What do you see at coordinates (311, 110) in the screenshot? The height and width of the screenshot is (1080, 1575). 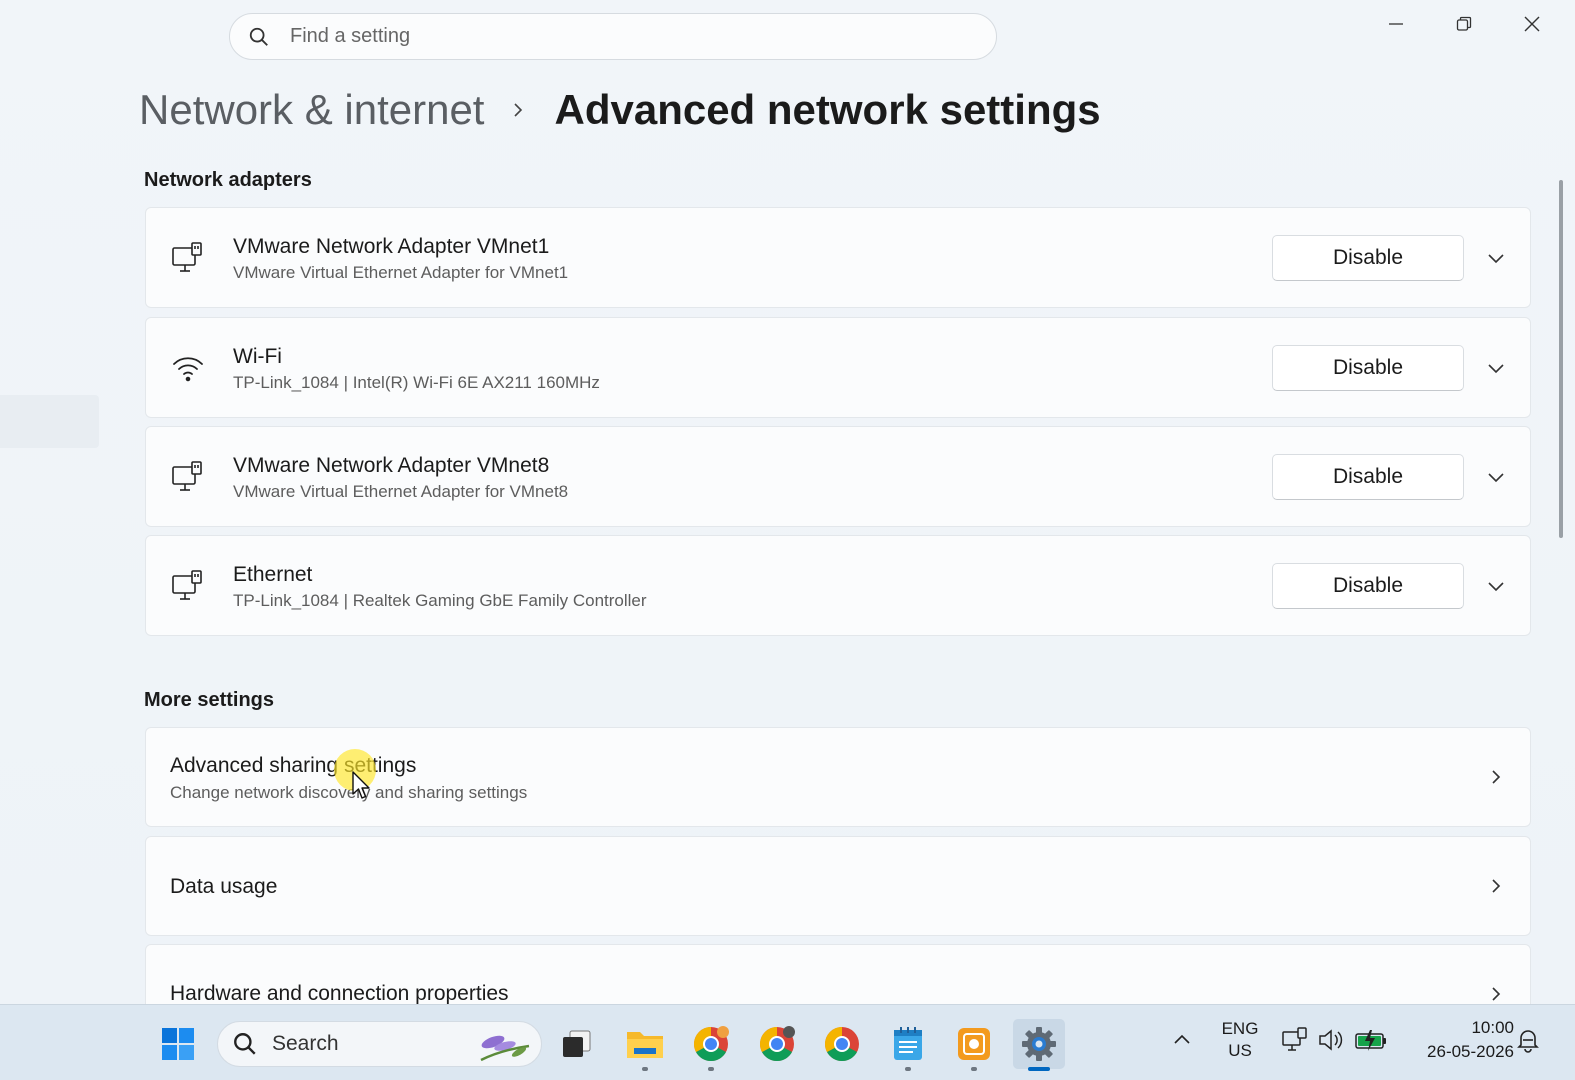 I see `breadcrumb-parent-link: Network & internet` at bounding box center [311, 110].